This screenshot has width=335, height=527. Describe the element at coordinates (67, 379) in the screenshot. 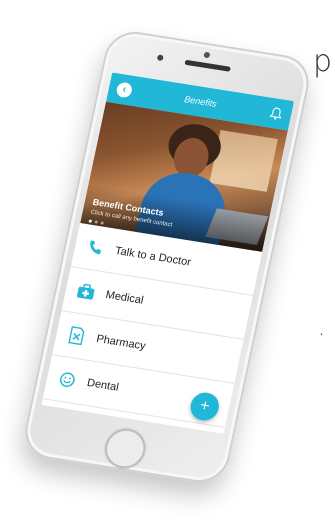

I see `smile-icon` at that location.